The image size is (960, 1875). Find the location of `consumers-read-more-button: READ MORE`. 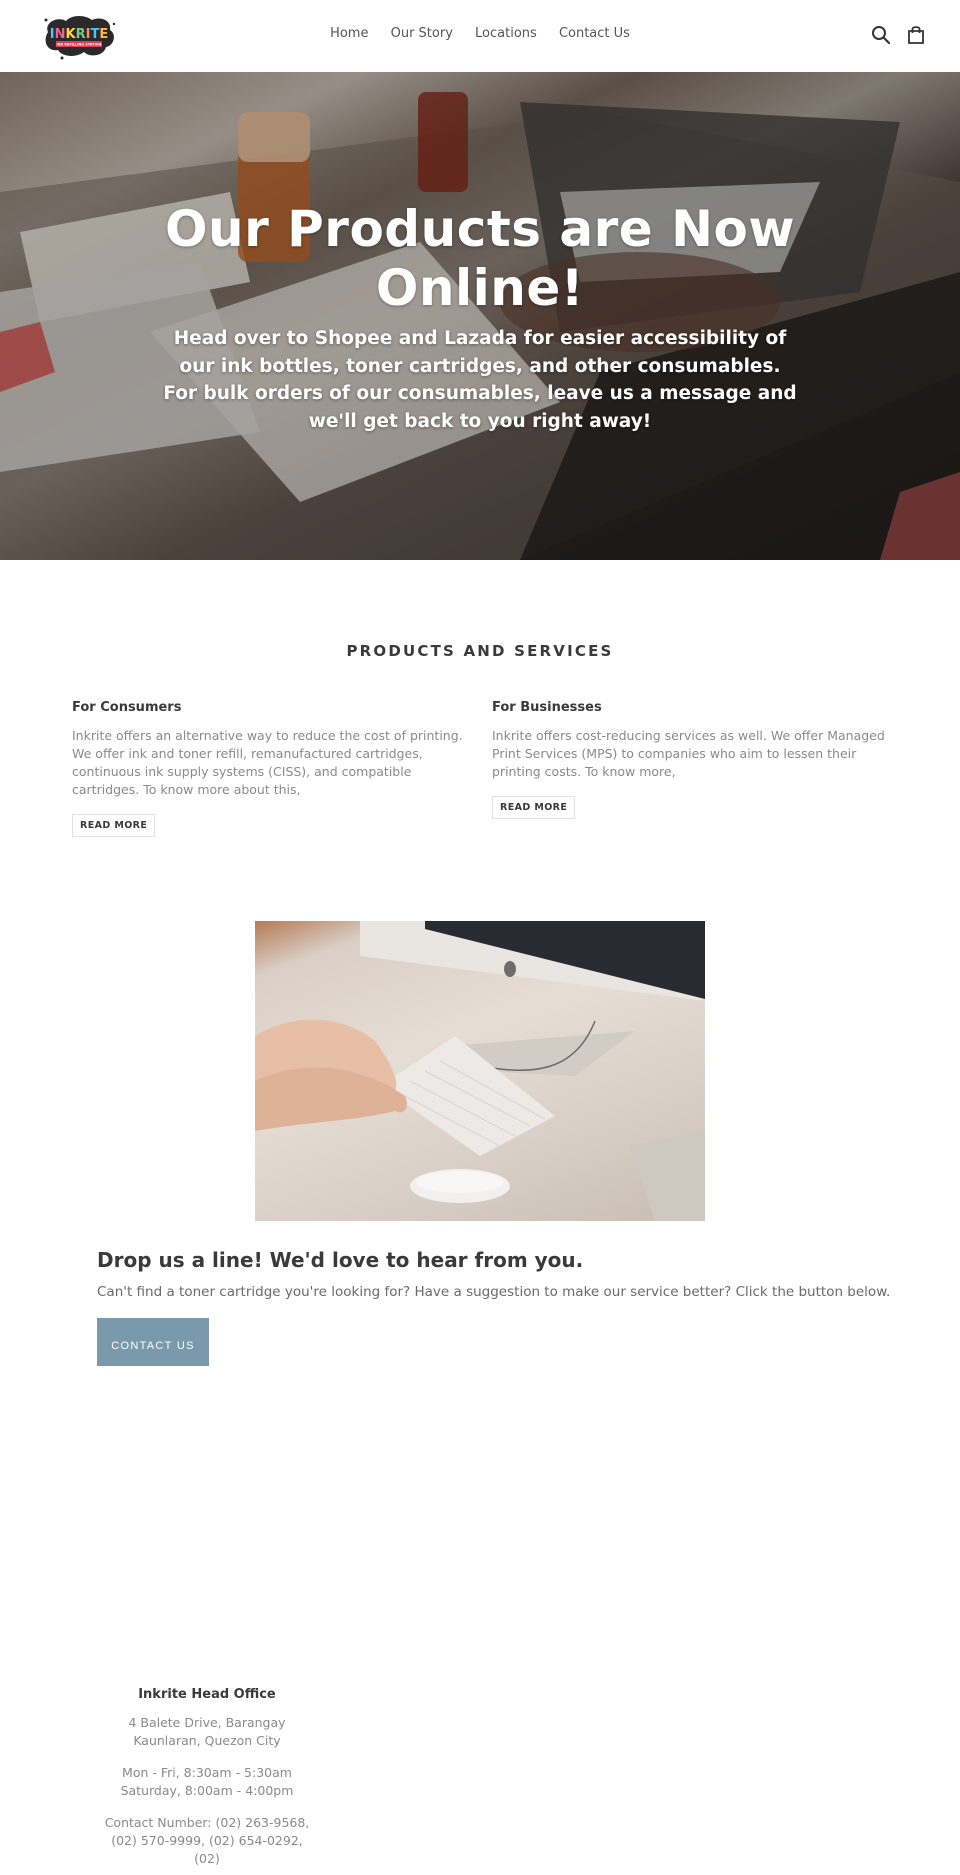

consumers-read-more-button: READ MORE is located at coordinates (114, 825).